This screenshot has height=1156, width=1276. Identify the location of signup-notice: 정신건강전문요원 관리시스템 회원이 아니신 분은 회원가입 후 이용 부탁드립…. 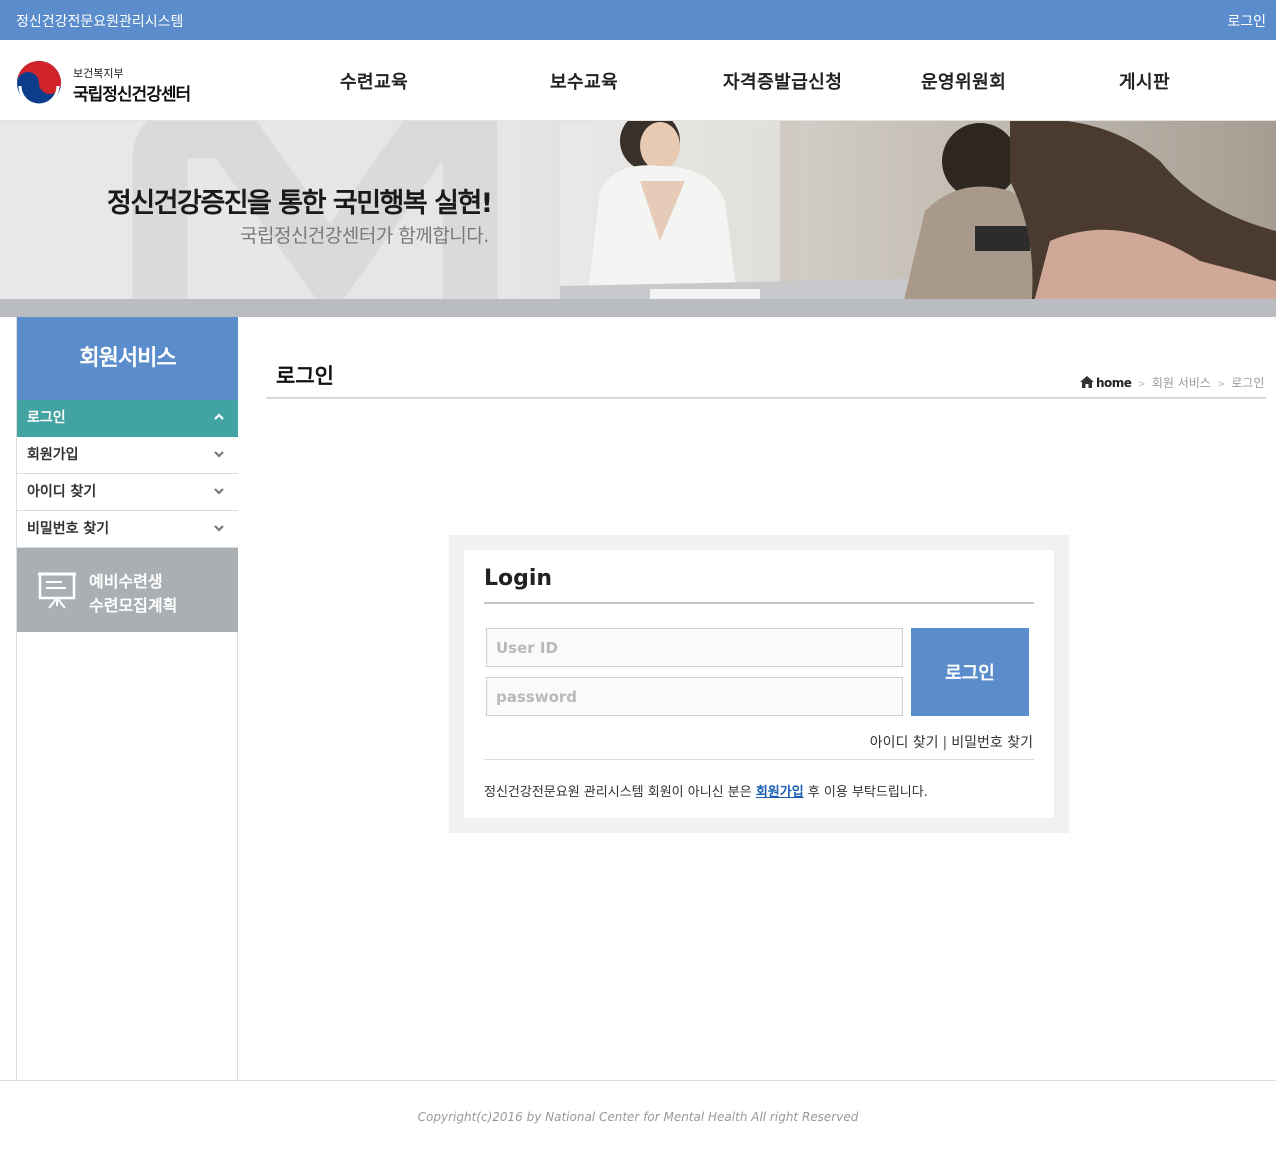
(706, 790).